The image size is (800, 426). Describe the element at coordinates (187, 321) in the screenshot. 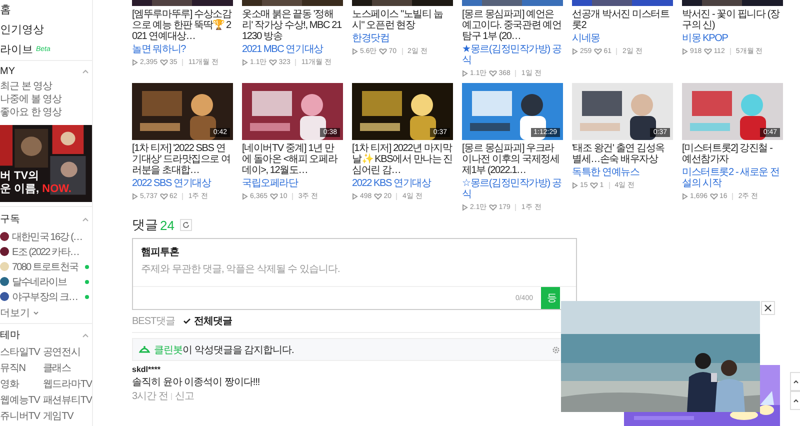

I see `check-icon` at that location.